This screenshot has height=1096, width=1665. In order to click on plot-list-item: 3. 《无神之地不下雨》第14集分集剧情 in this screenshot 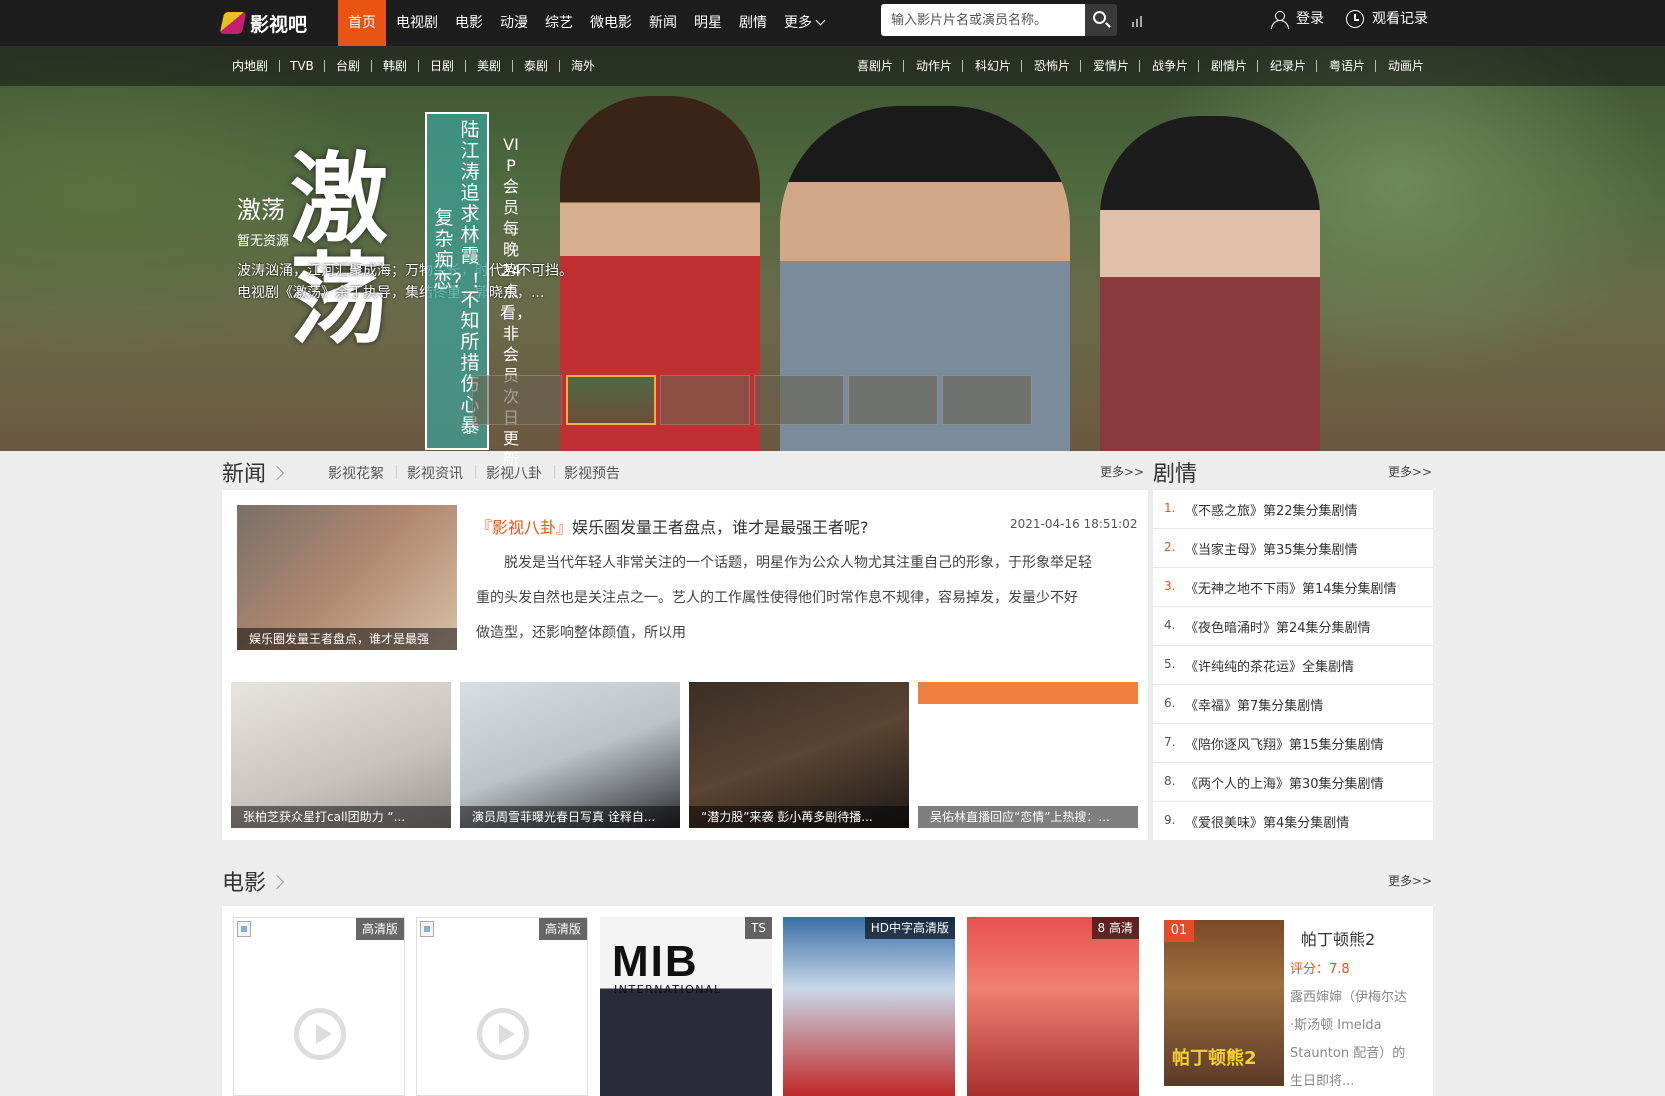, I will do `click(1293, 587)`.